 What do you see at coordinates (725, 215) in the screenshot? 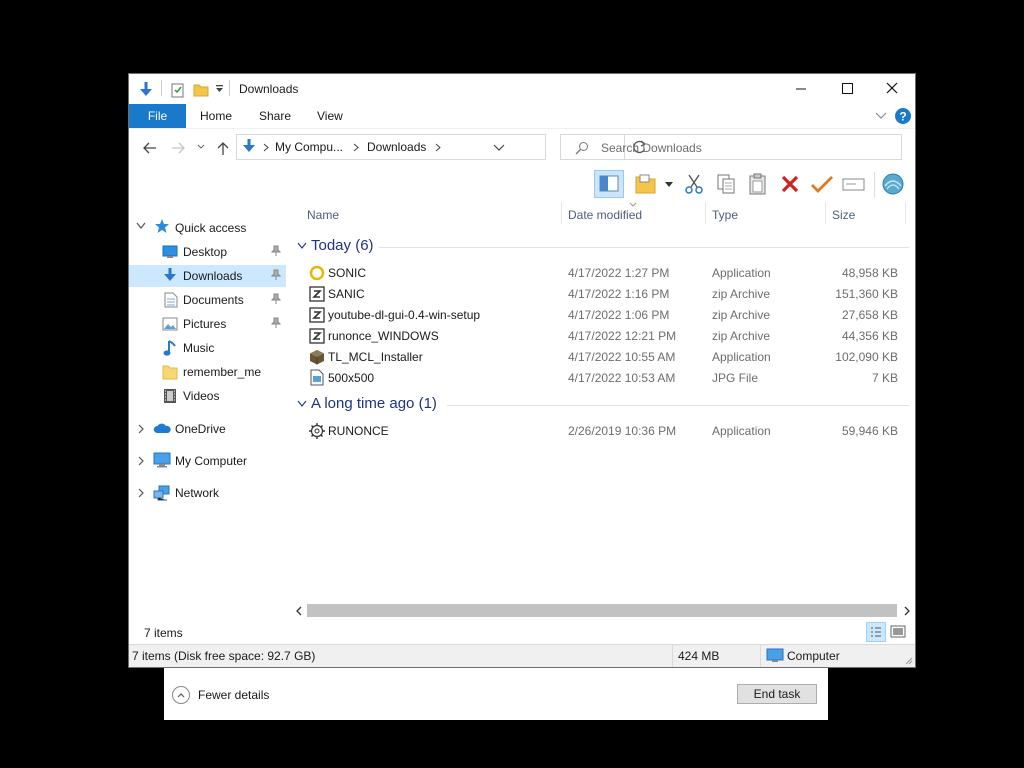
I see `column-header-type: Type` at bounding box center [725, 215].